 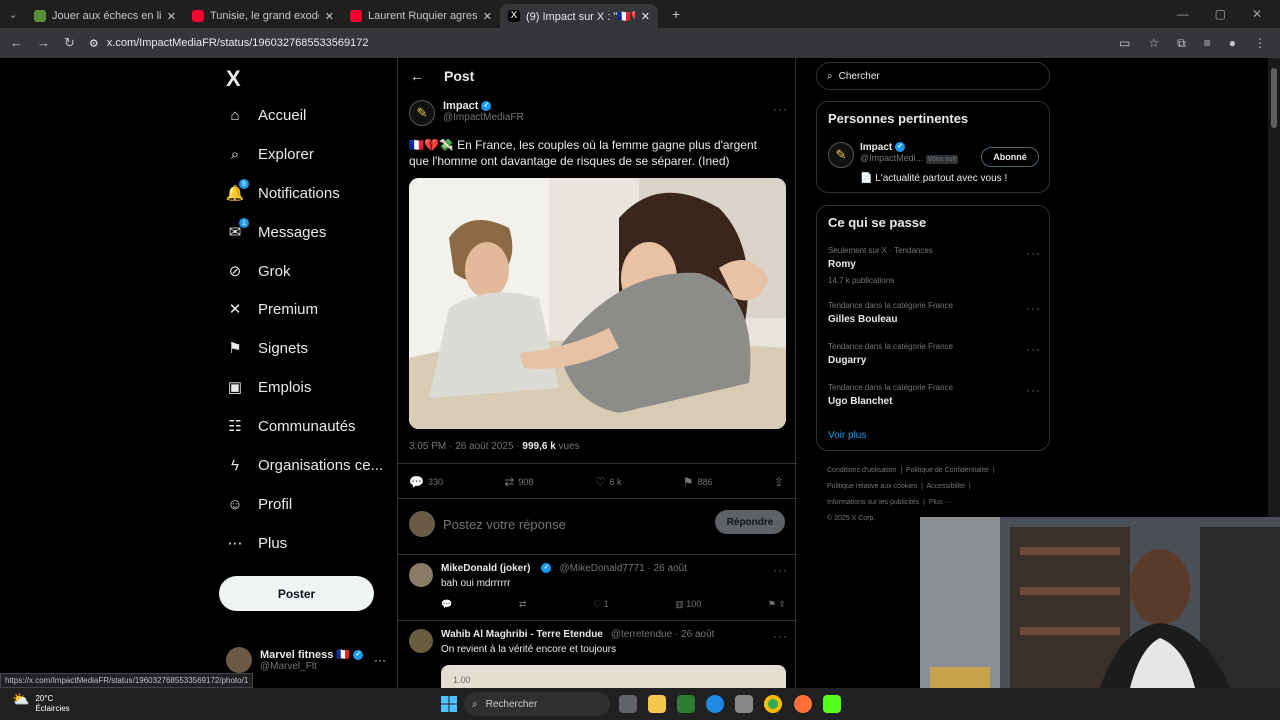 What do you see at coordinates (1181, 43) in the screenshot?
I see `extensions-icon: ⧉` at bounding box center [1181, 43].